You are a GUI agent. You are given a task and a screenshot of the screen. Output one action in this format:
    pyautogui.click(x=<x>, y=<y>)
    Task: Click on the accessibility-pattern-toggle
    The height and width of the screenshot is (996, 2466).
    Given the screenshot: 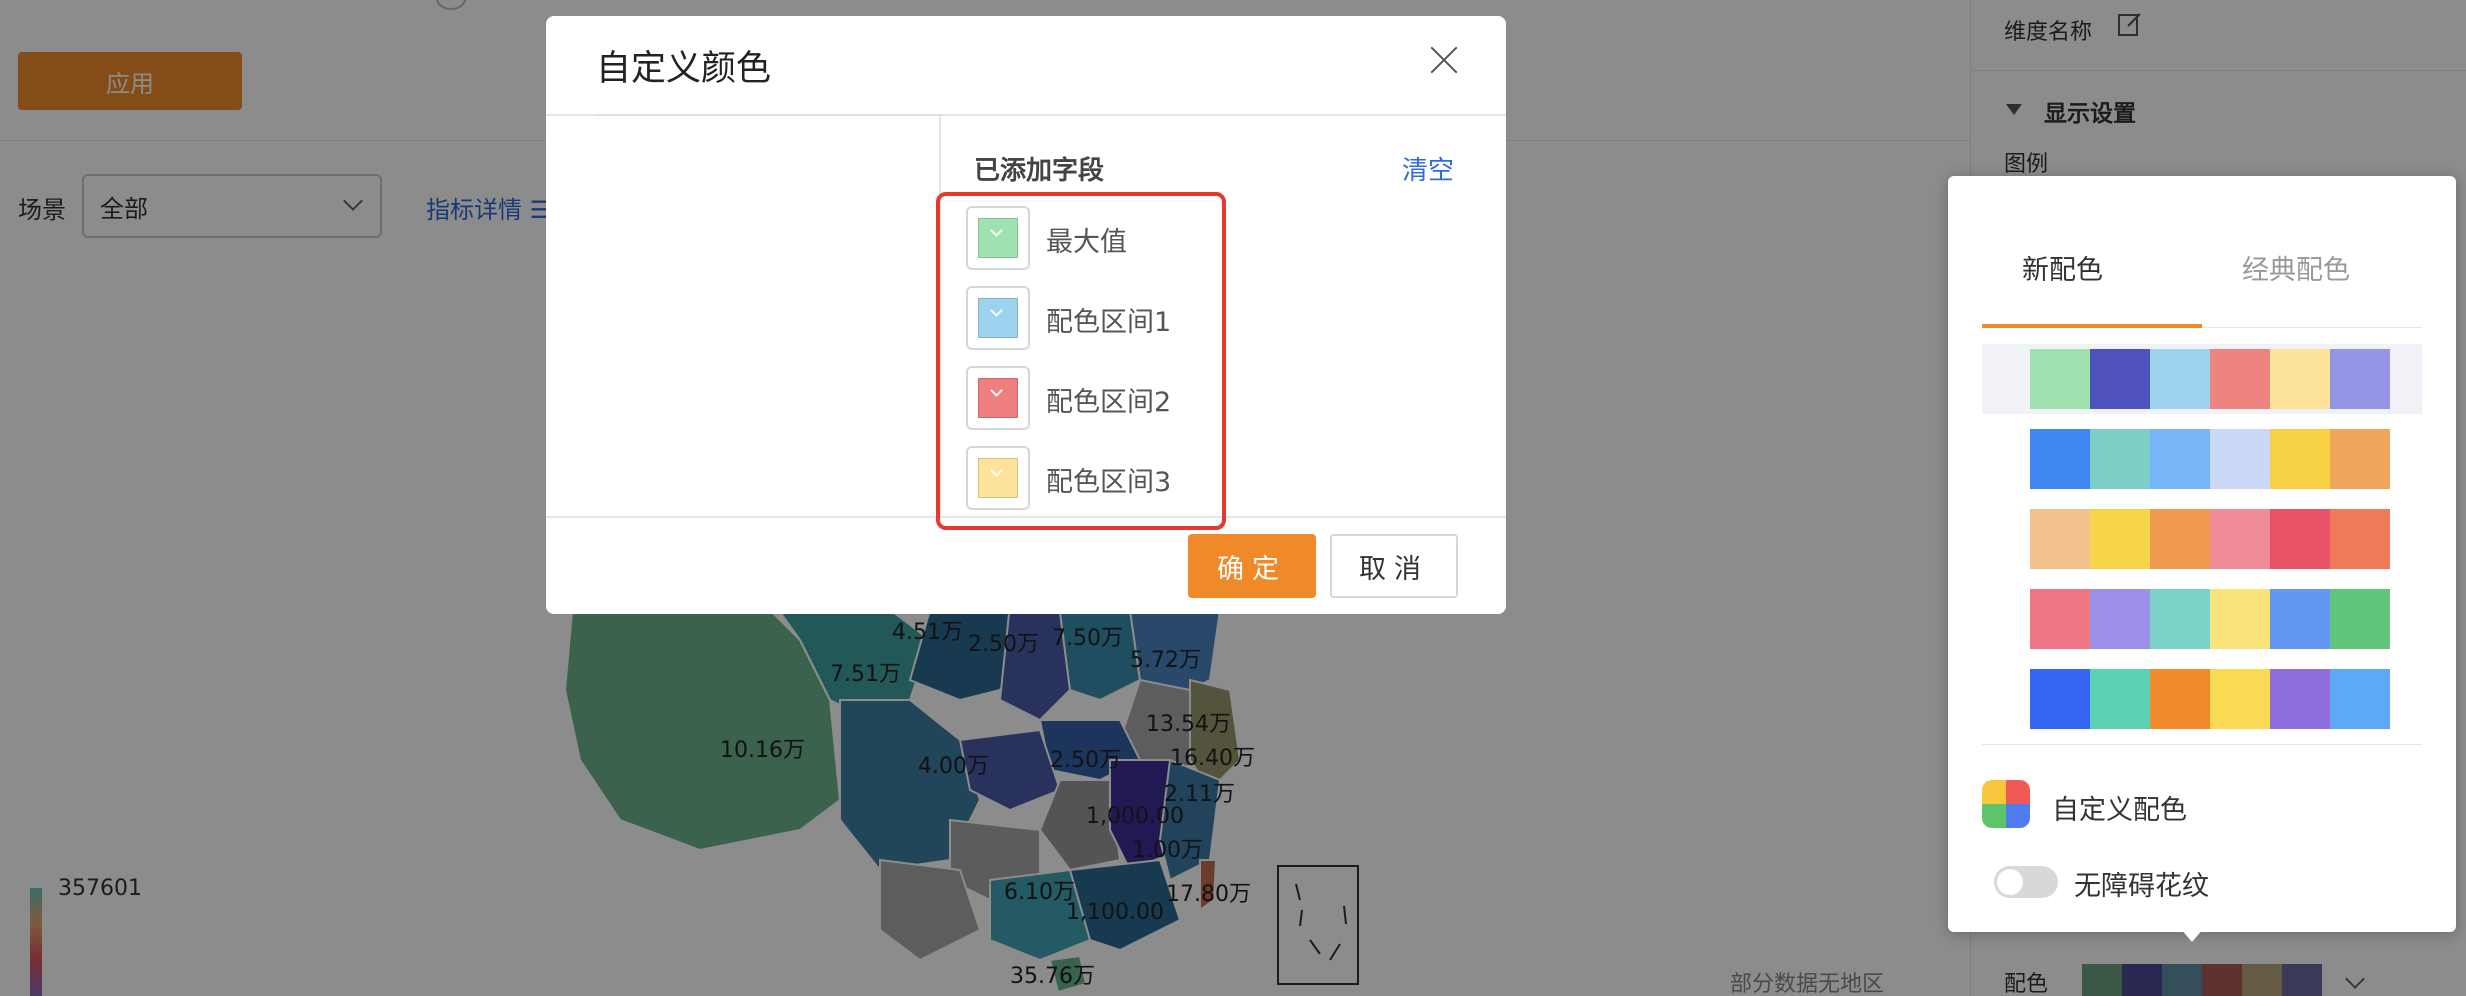 What is the action you would take?
    pyautogui.click(x=2026, y=882)
    